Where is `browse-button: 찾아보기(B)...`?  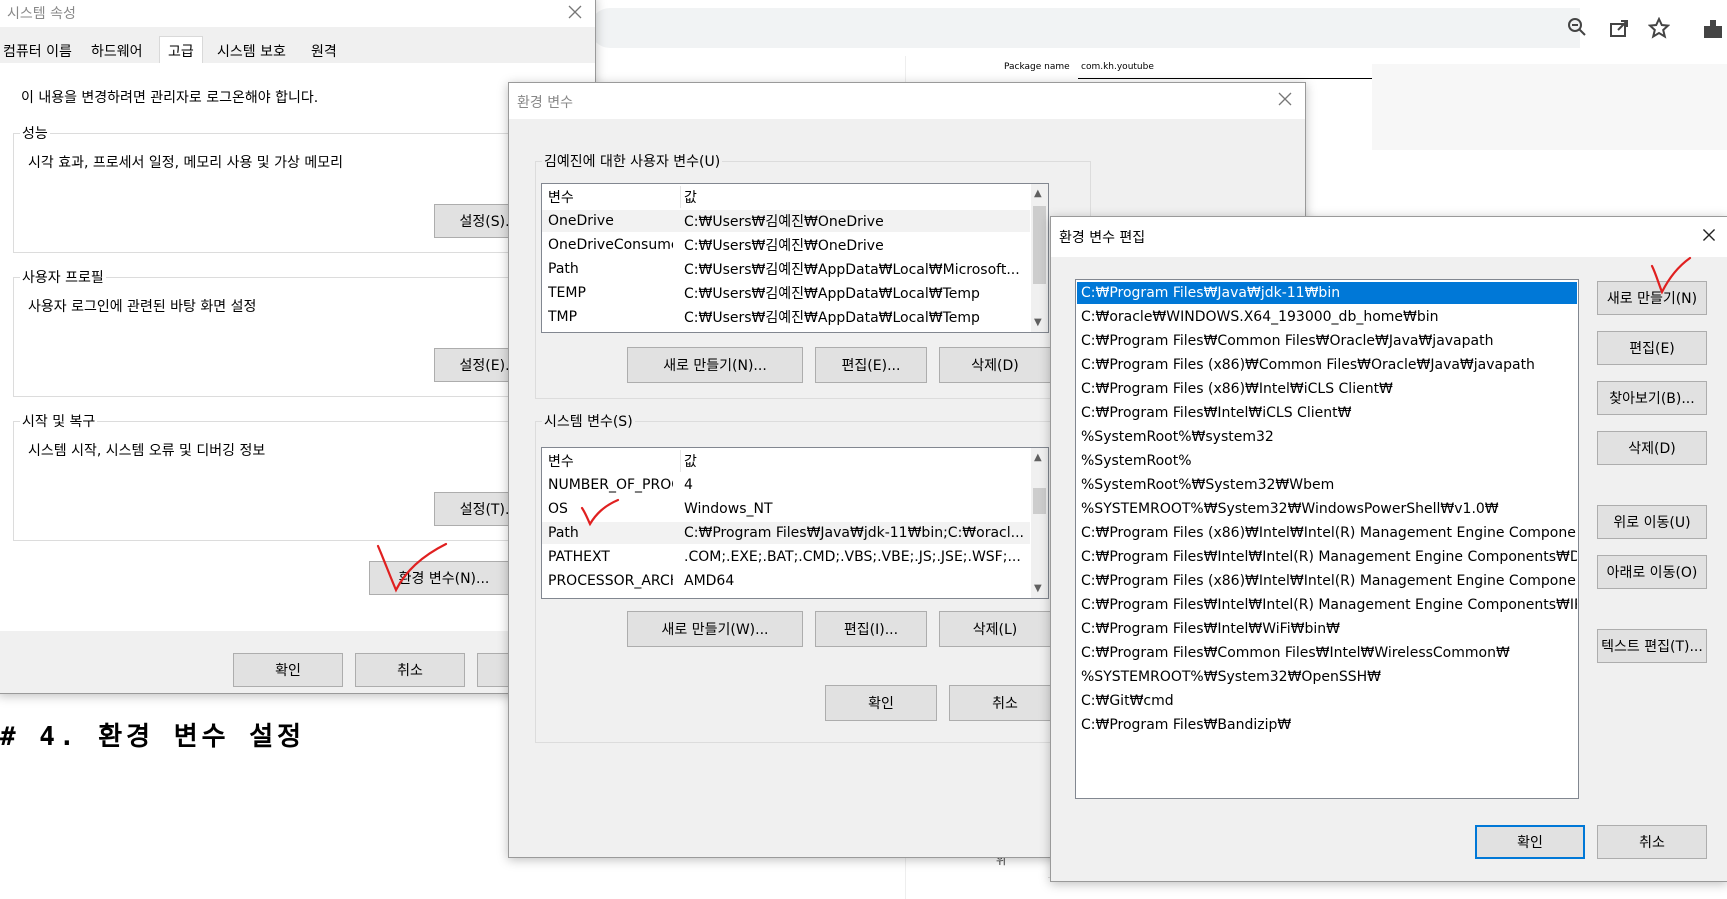 browse-button: 찾아보기(B)... is located at coordinates (1652, 398).